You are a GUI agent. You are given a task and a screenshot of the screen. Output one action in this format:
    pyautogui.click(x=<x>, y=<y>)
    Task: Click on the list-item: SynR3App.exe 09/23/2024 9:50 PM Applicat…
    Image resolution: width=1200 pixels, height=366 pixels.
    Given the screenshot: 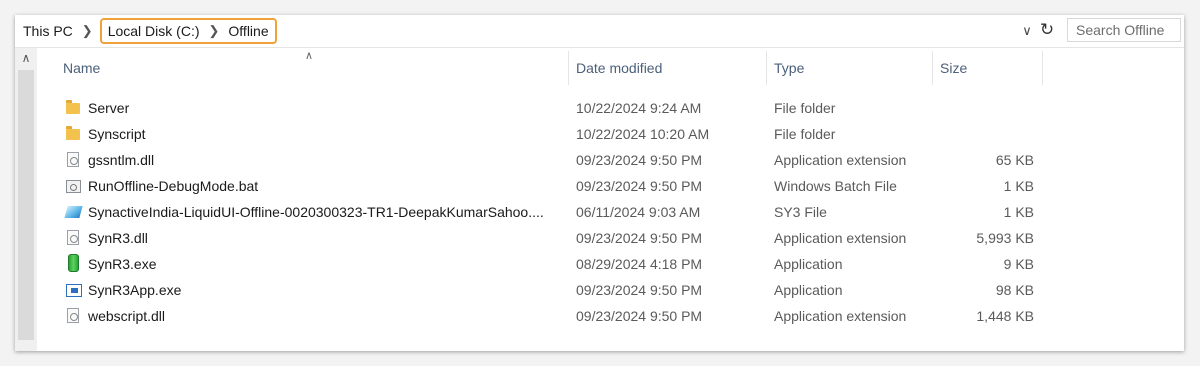 What is the action you would take?
    pyautogui.click(x=610, y=290)
    